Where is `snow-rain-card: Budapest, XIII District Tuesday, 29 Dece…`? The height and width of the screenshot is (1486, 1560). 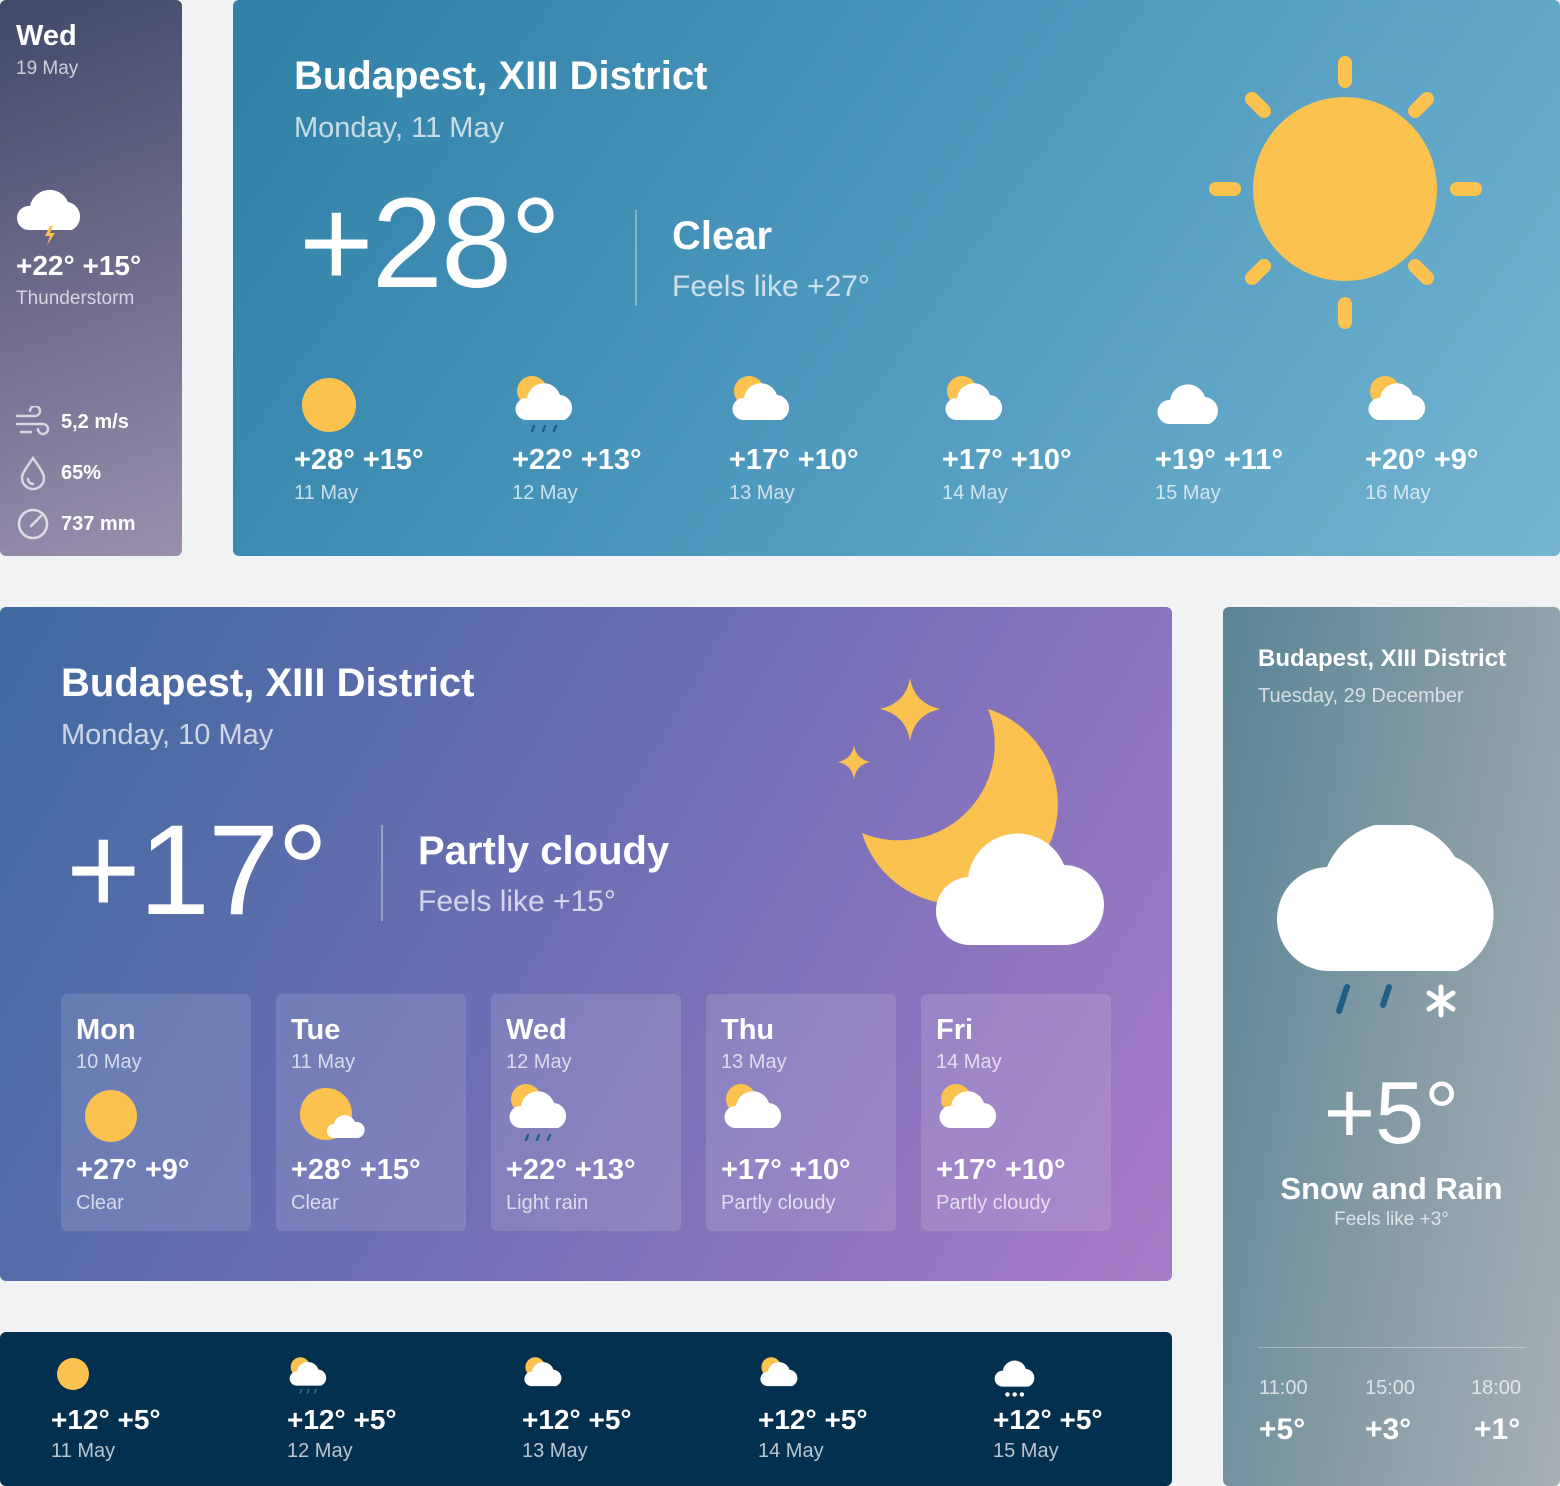 snow-rain-card: Budapest, XIII District Tuesday, 29 Dece… is located at coordinates (1391, 1046).